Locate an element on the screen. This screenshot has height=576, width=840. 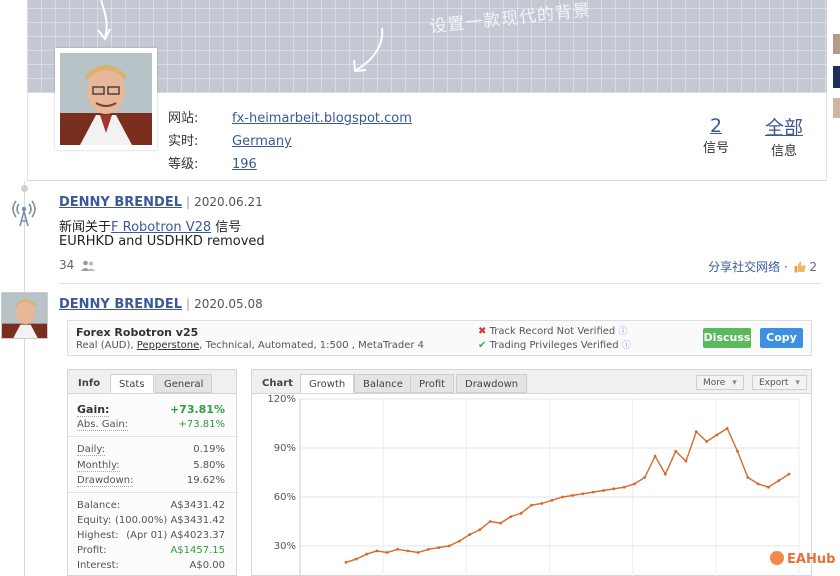
broadcast-icon is located at coordinates (24, 213).